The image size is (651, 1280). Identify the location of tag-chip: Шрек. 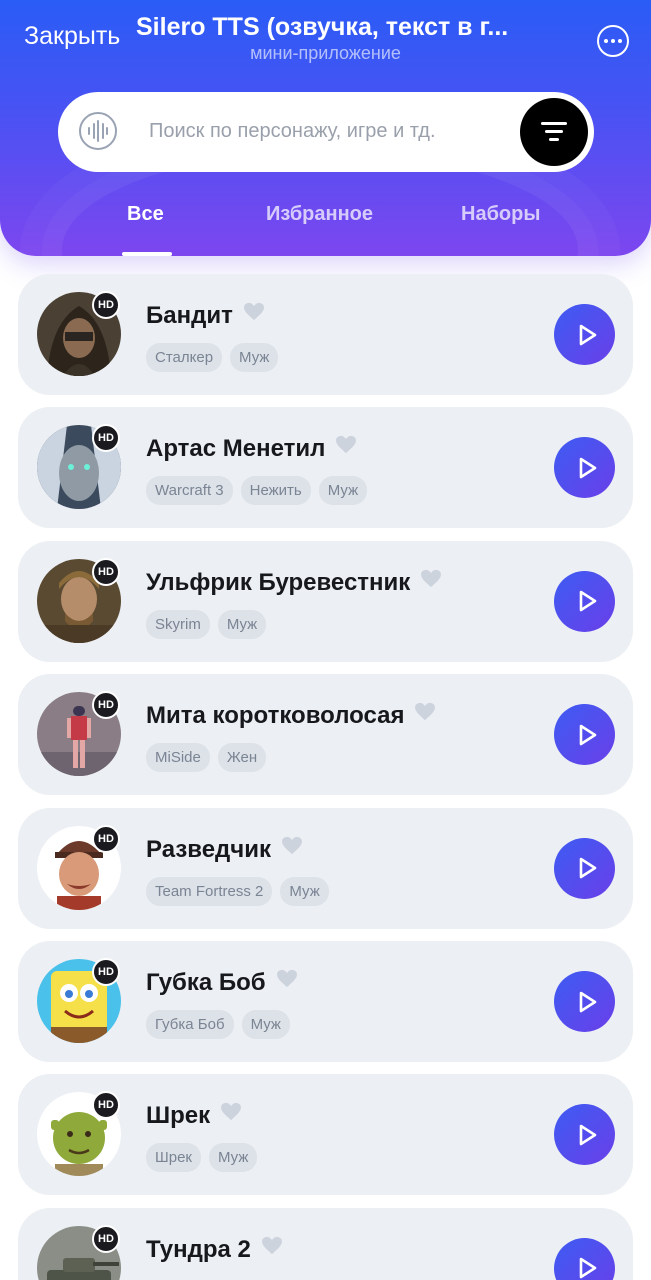
(173, 1158).